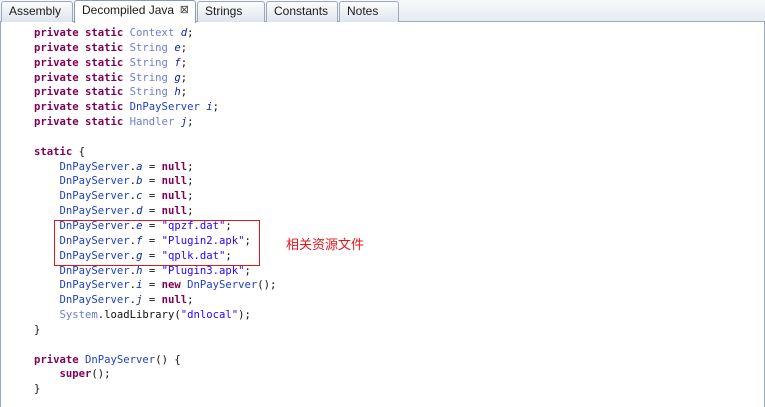 The image size is (765, 407). What do you see at coordinates (174, 47) in the screenshot?
I see `code-token: e` at bounding box center [174, 47].